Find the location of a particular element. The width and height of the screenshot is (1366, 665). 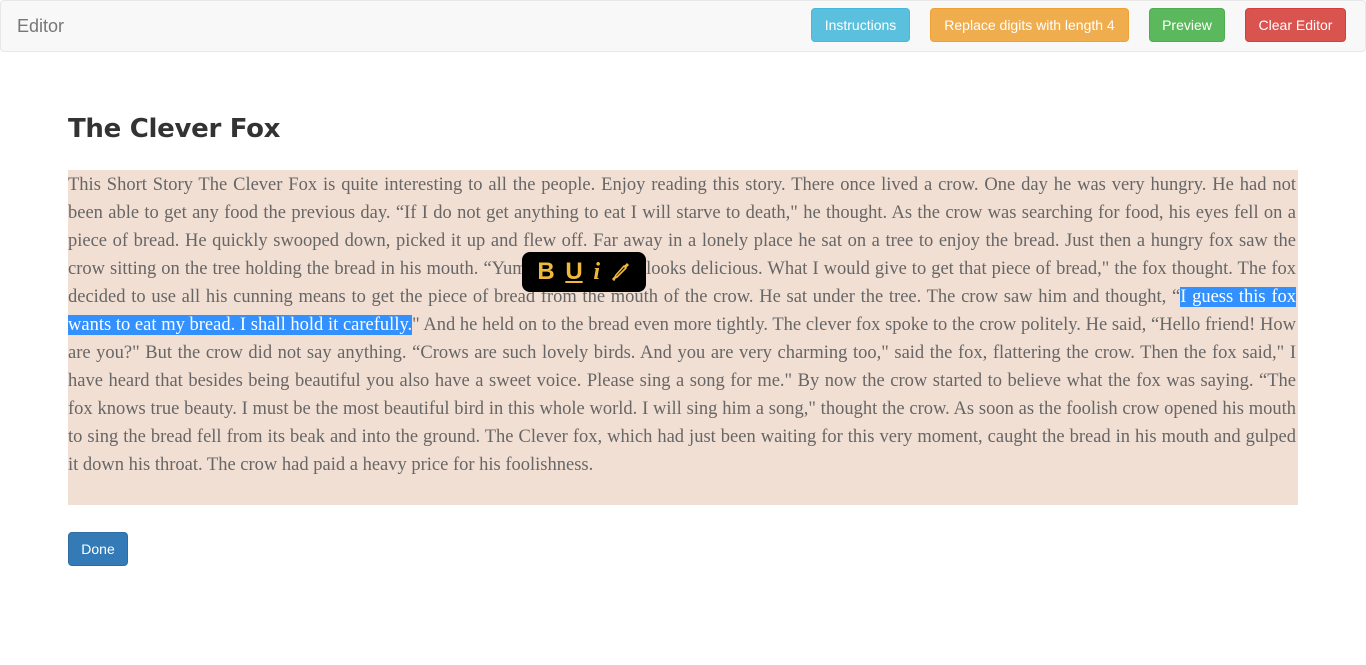

clear-editor-button: Clear Editor is located at coordinates (1295, 25).